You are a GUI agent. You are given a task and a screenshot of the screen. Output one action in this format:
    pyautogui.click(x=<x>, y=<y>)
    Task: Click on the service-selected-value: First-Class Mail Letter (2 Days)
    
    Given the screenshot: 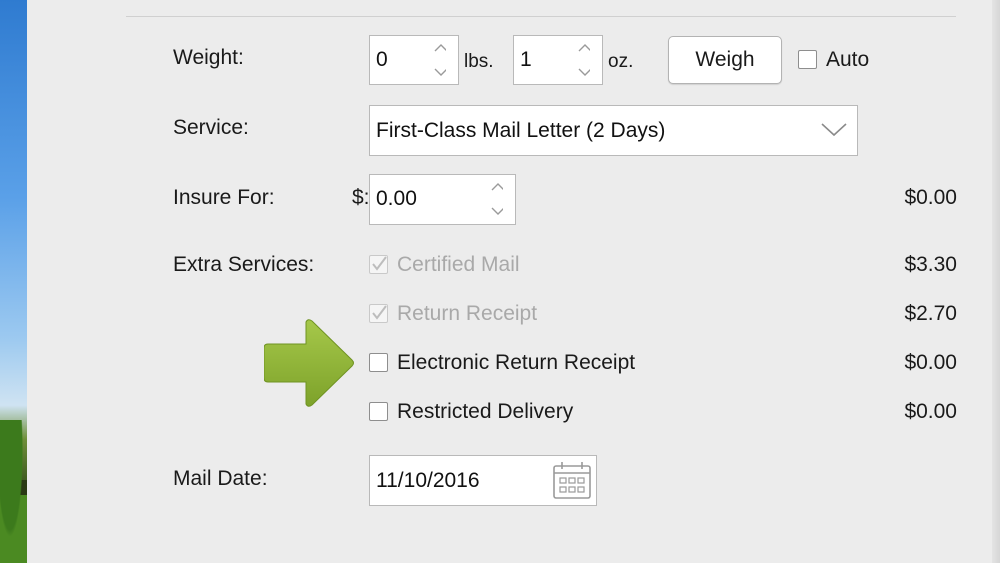 What is the action you would take?
    pyautogui.click(x=521, y=130)
    